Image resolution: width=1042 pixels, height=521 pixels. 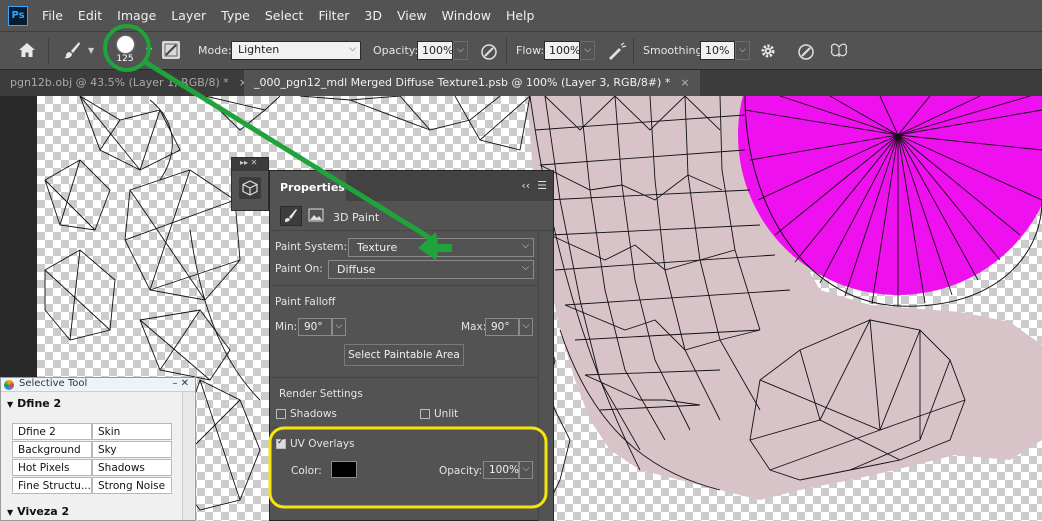 What do you see at coordinates (259, 49) in the screenshot?
I see `mode-value: Lighten` at bounding box center [259, 49].